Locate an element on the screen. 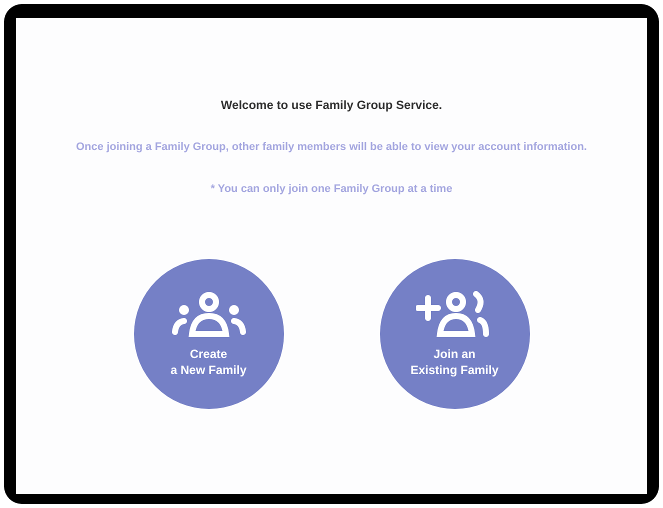  info-text: Once joining a Family Group, other family members will be able to view your account information. is located at coordinates (331, 147).